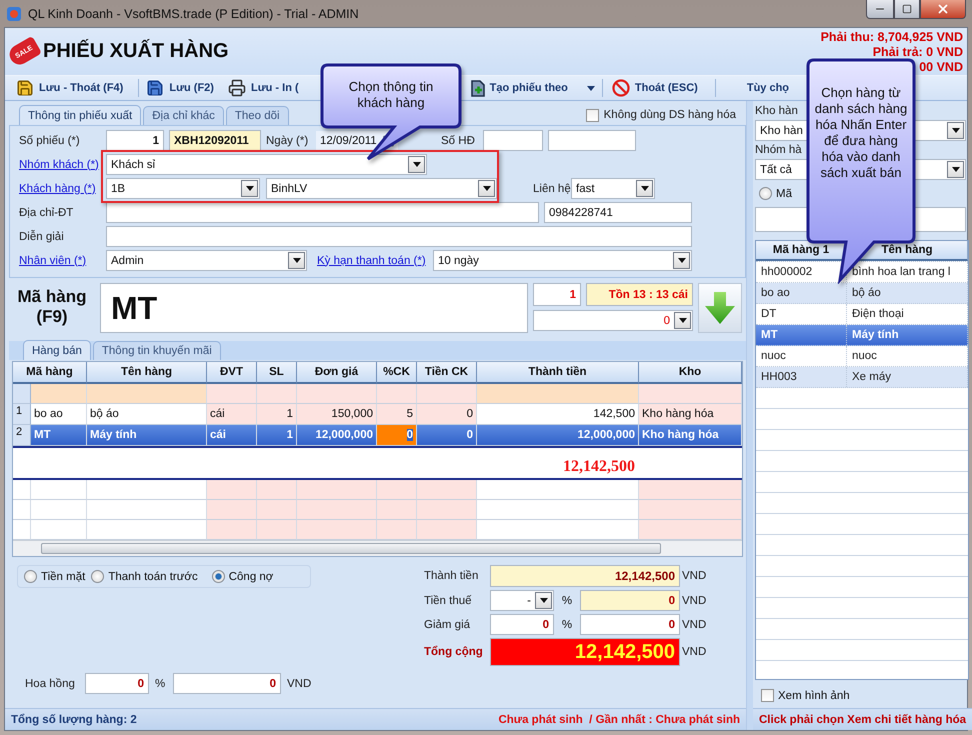 The image size is (972, 735). Describe the element at coordinates (41, 236) in the screenshot. I see `field-label: Diễn giải` at that location.